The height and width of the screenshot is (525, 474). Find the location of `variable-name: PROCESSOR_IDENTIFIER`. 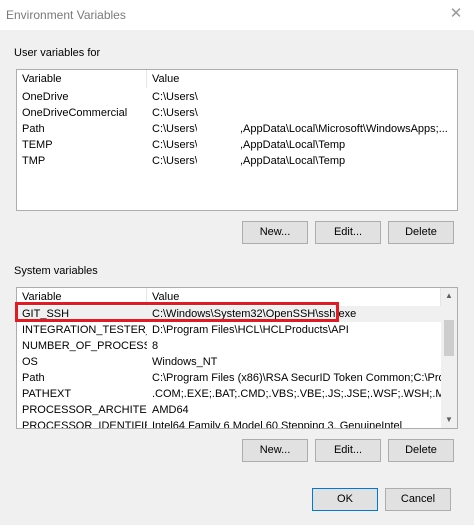

variable-name: PROCESSOR_IDENTIFIER is located at coordinates (84, 424).